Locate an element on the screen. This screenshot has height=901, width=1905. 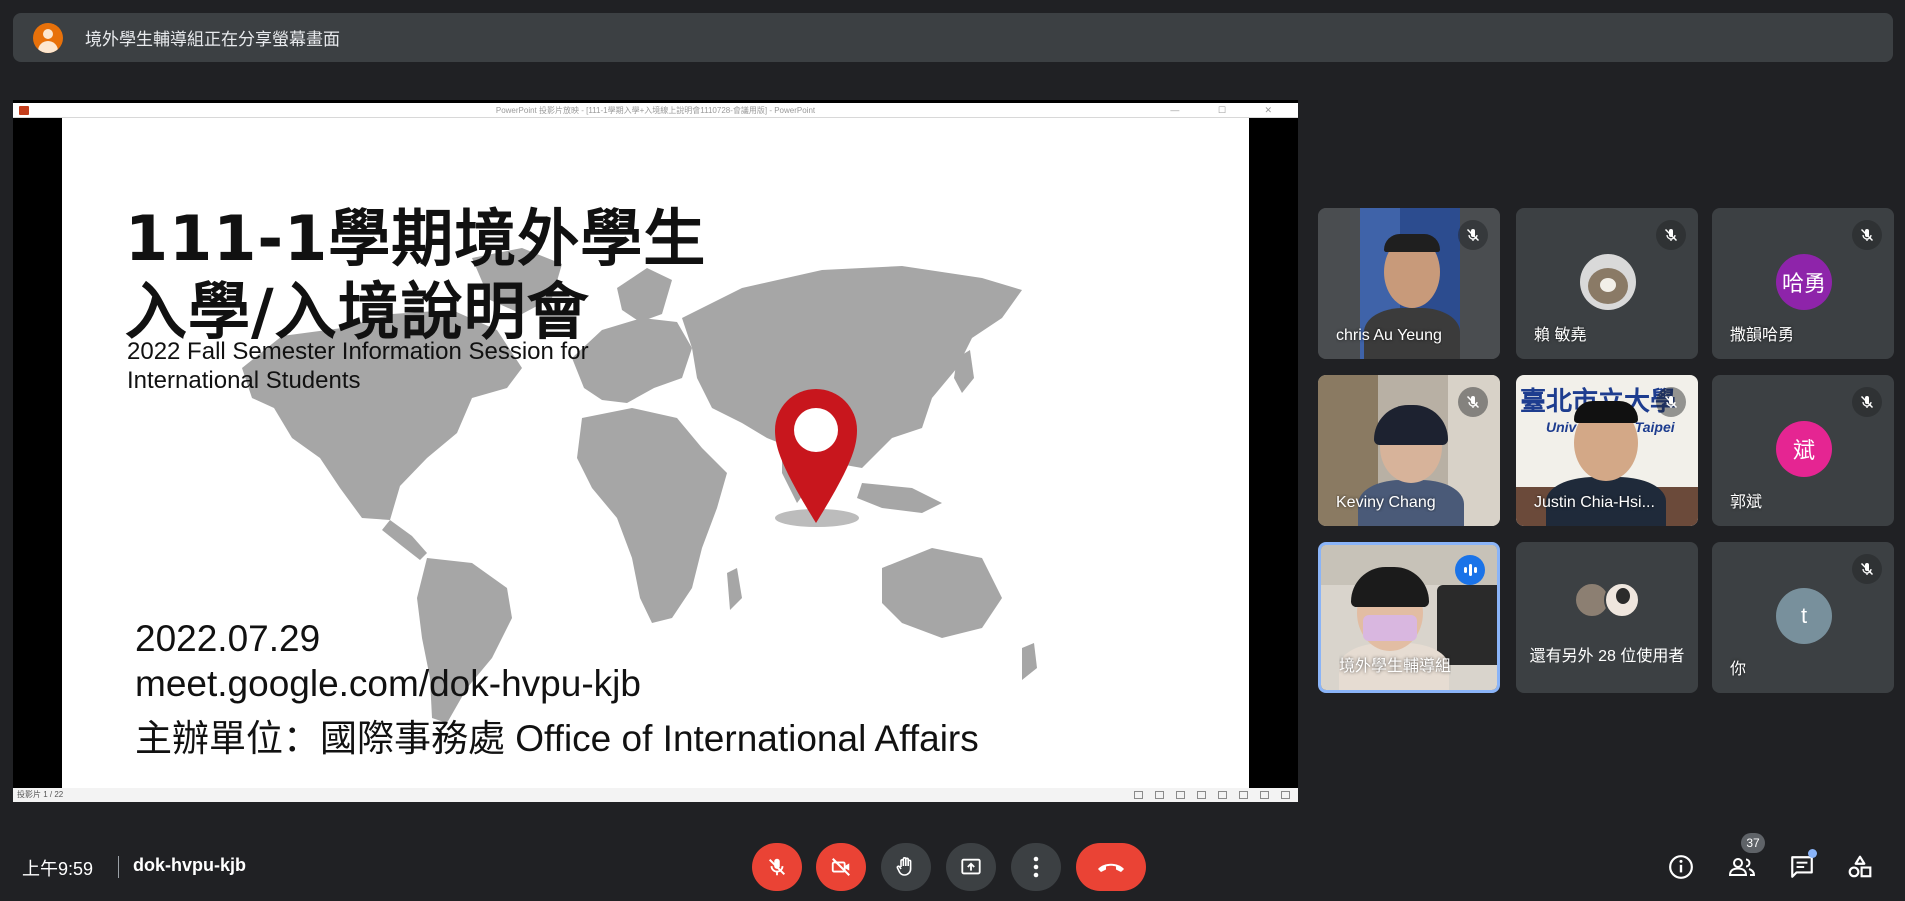
more-options-button is located at coordinates (1036, 867).